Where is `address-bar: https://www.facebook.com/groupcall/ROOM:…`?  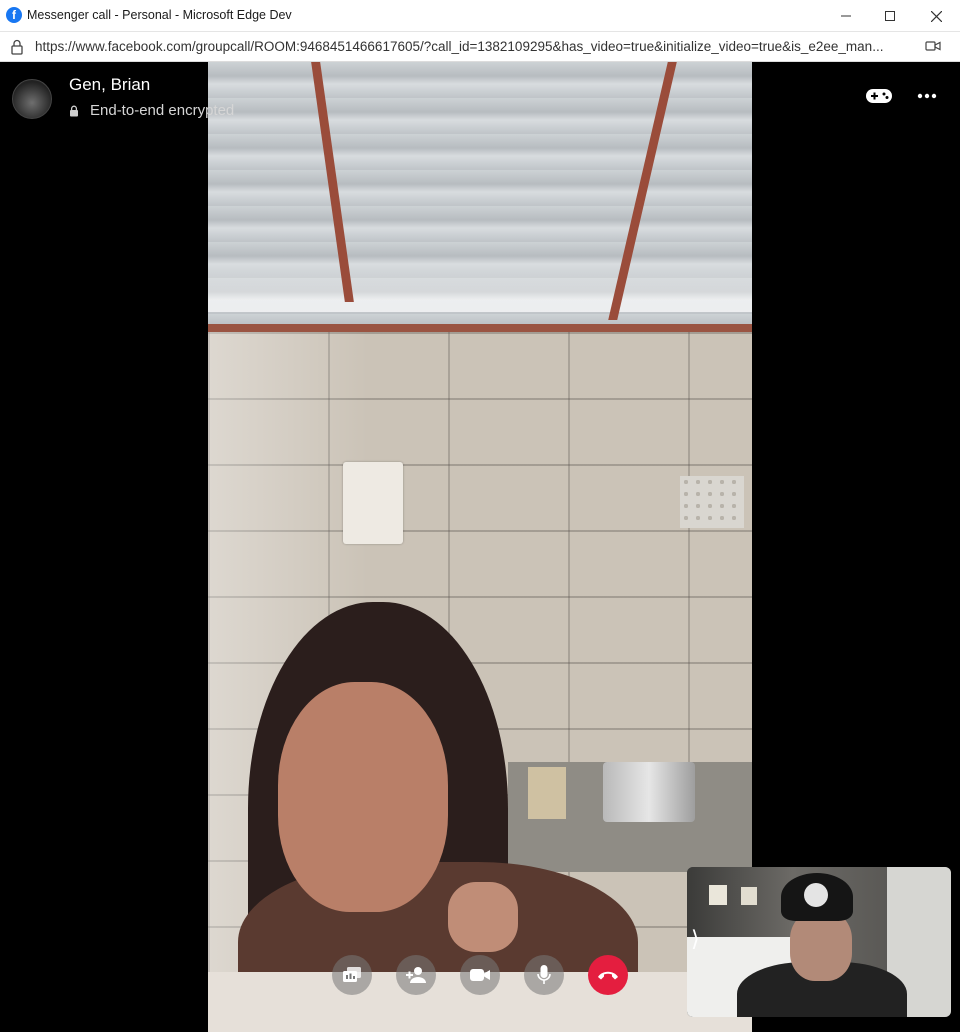
address-bar: https://www.facebook.com/groupcall/ROOM:… is located at coordinates (480, 47).